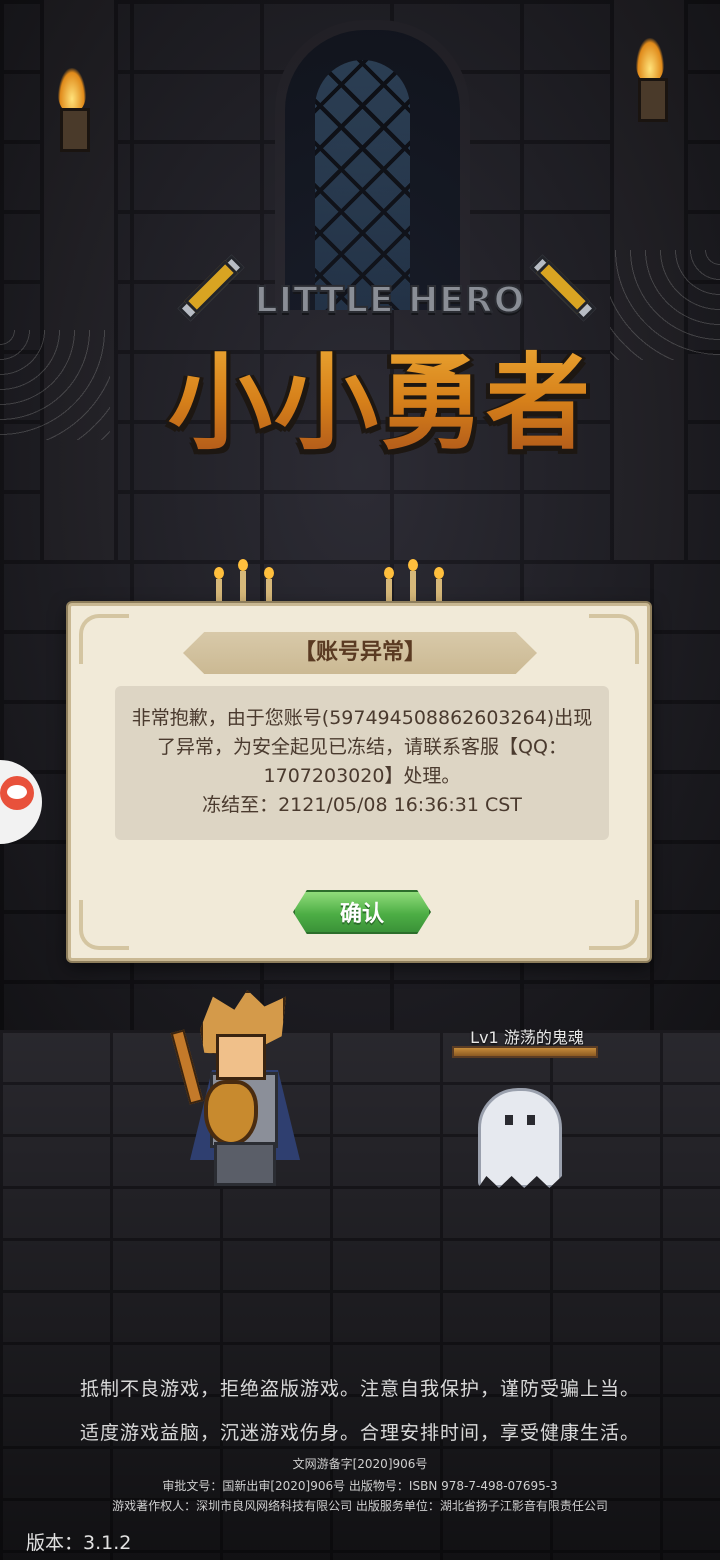 Image resolution: width=720 pixels, height=1560 pixels. I want to click on ghost-enemy, so click(520, 1138).